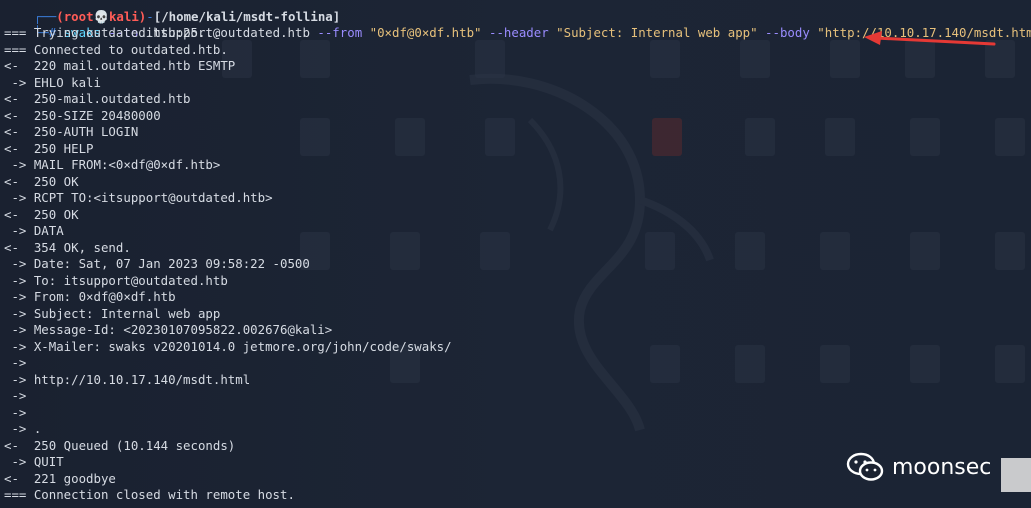 The image size is (1031, 508). What do you see at coordinates (116, 49) in the screenshot?
I see `output-line: === Connected to outdated.htb.` at bounding box center [116, 49].